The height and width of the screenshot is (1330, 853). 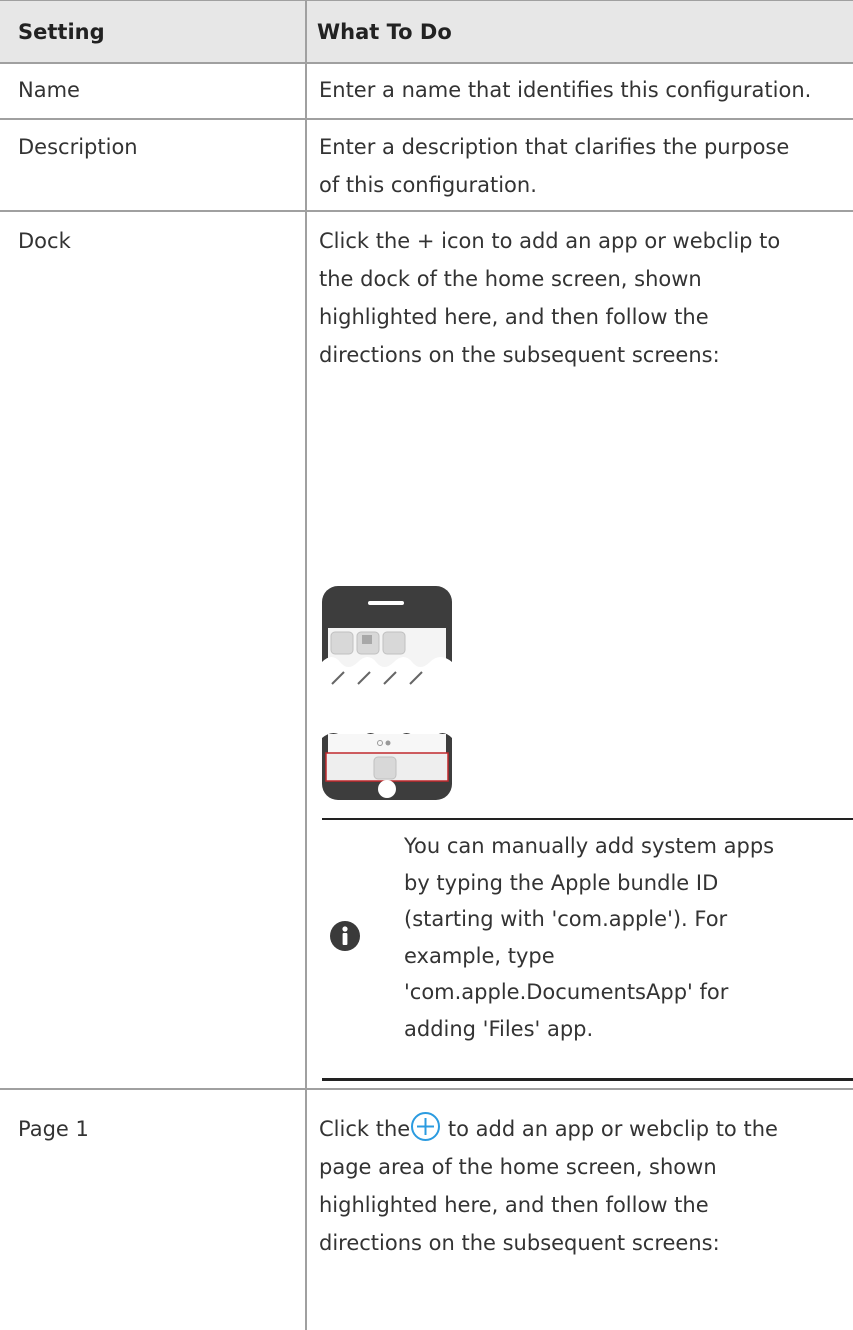 What do you see at coordinates (612, 1129) in the screenshot?
I see `text-line: to add an app or webclip to the` at bounding box center [612, 1129].